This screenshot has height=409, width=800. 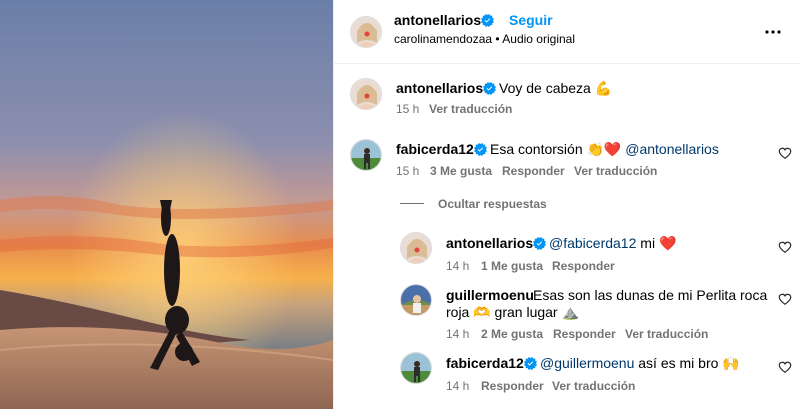 What do you see at coordinates (407, 171) in the screenshot?
I see `comment-time: 15 h` at bounding box center [407, 171].